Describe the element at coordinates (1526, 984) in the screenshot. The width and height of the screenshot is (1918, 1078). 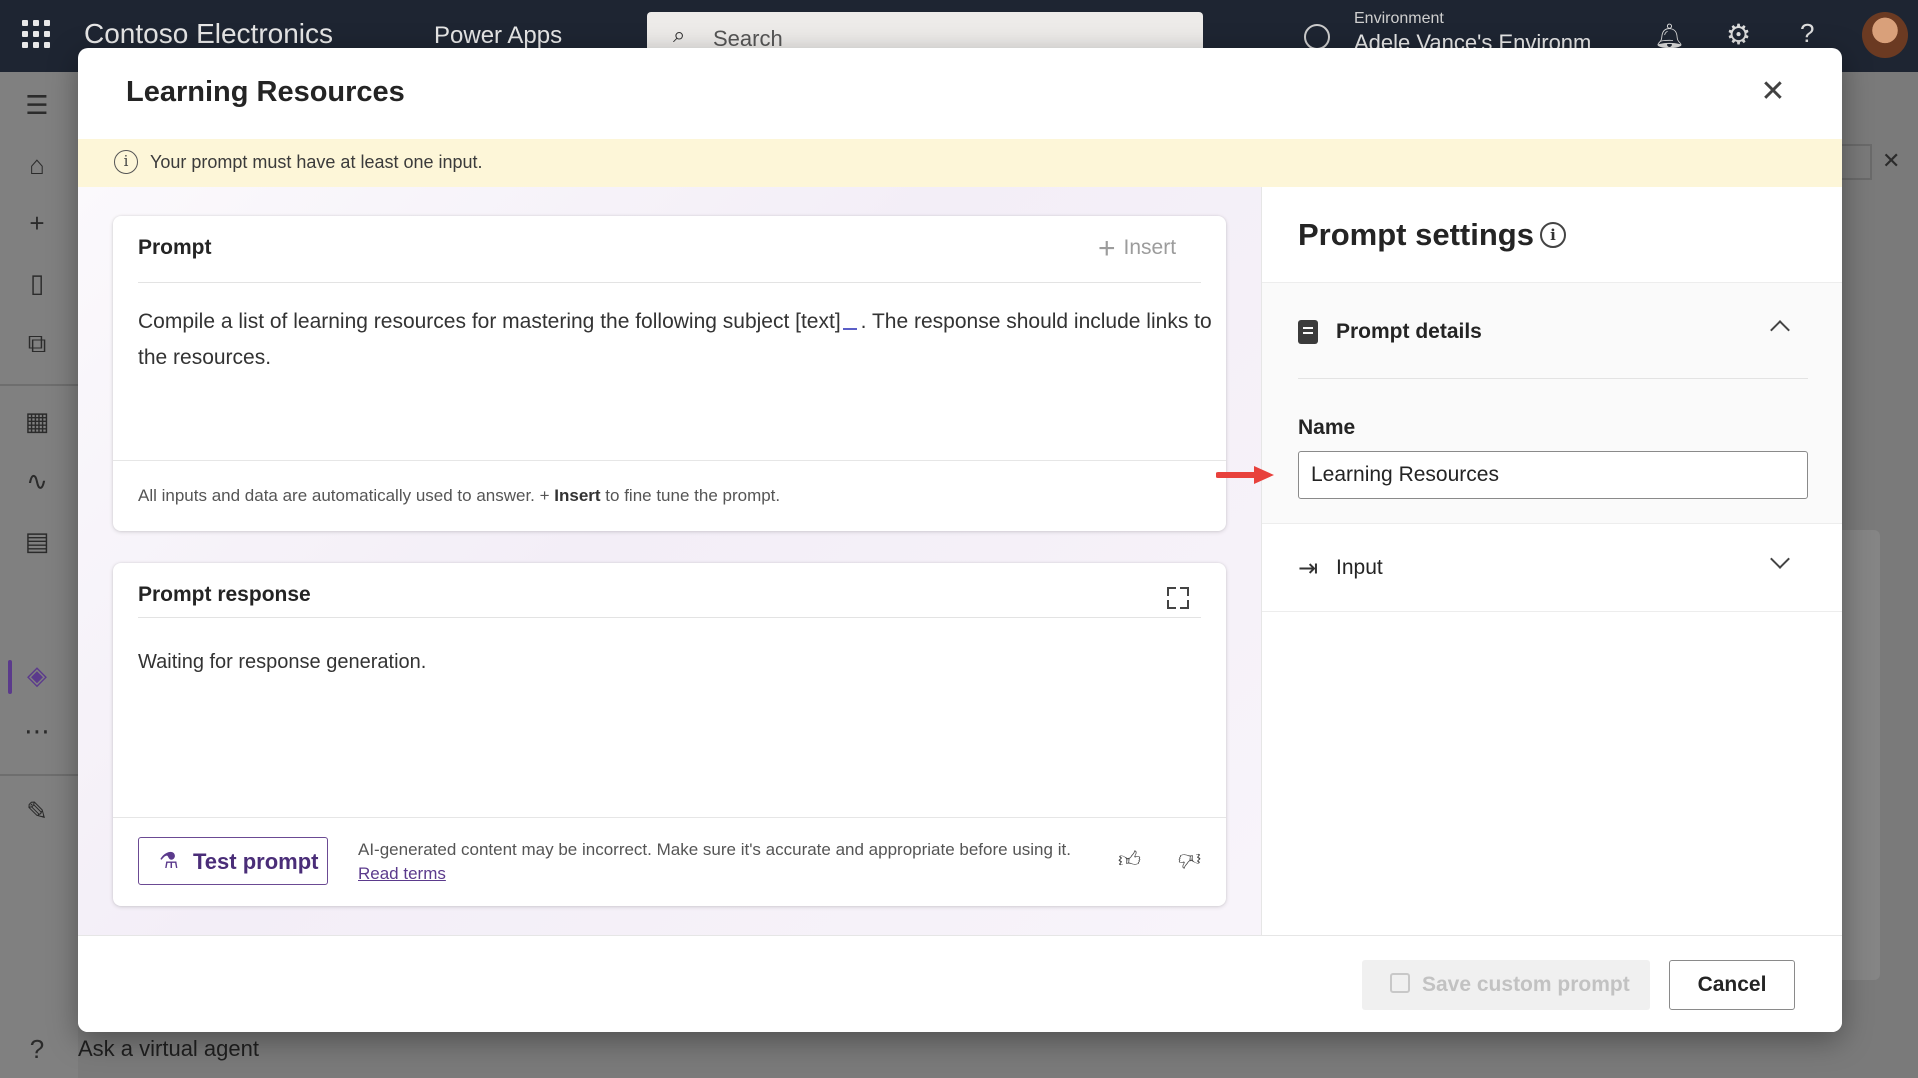
I see `save-label: Save custom prompt` at that location.